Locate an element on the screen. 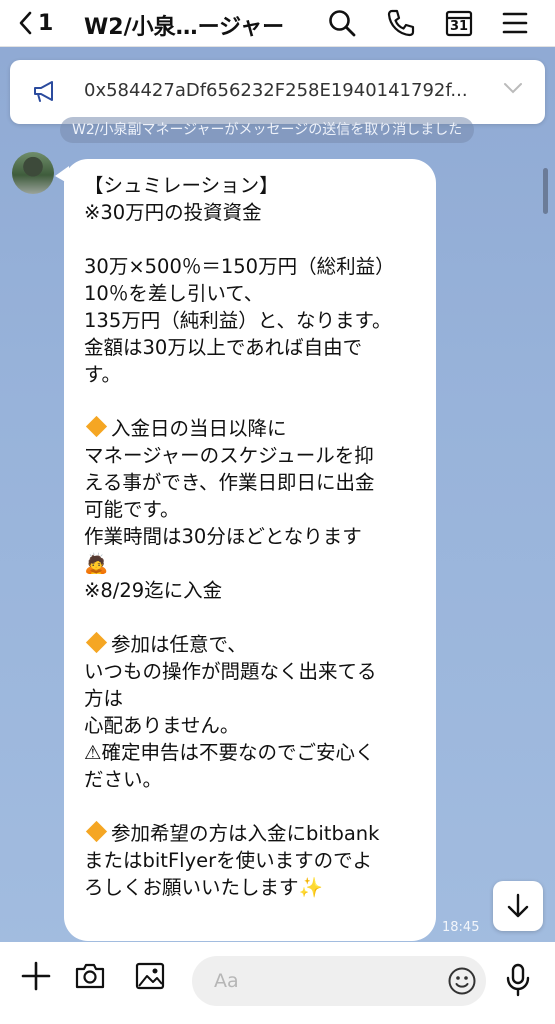 The width and height of the screenshot is (555, 1024). chat-title: W2/小泉…ージャー is located at coordinates (184, 25).